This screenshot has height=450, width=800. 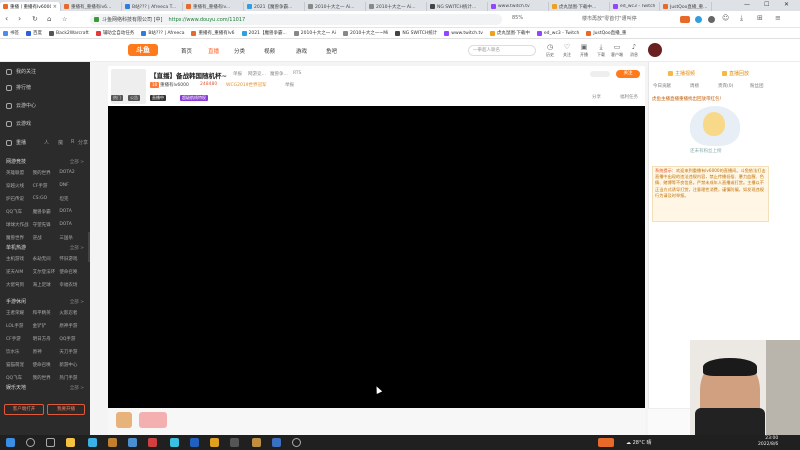 What do you see at coordinates (694, 86) in the screenshot?
I see `tab-weekly: 周榜` at bounding box center [694, 86].